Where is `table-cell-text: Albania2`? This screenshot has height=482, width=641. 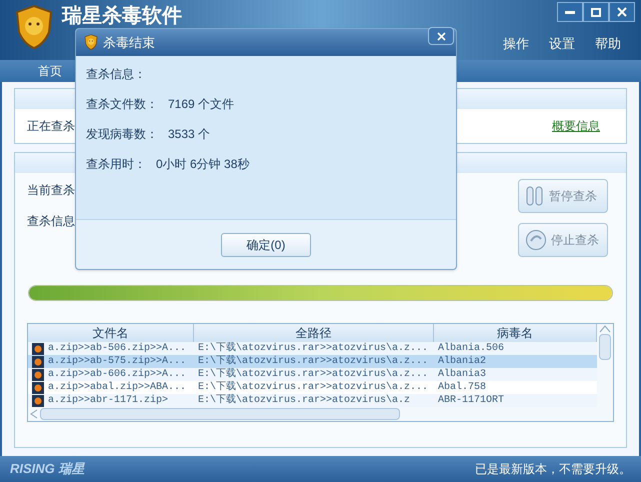 table-cell-text: Albania2 is located at coordinates (462, 361).